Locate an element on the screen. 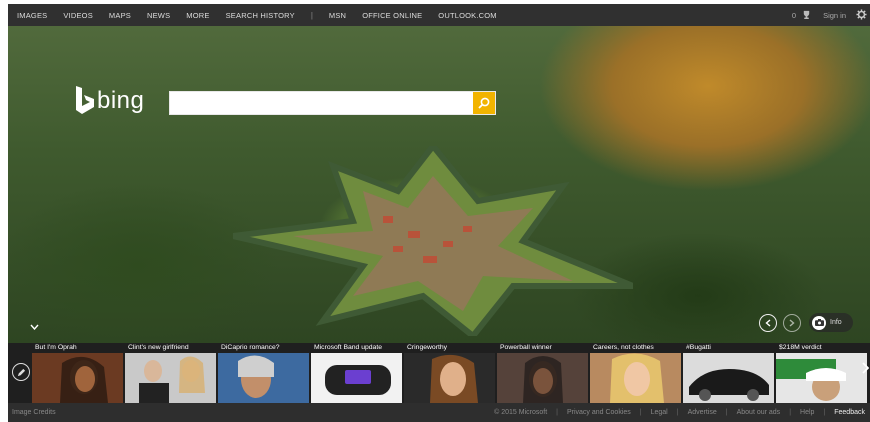  news-tile: Cringeworthy is located at coordinates (449, 373).